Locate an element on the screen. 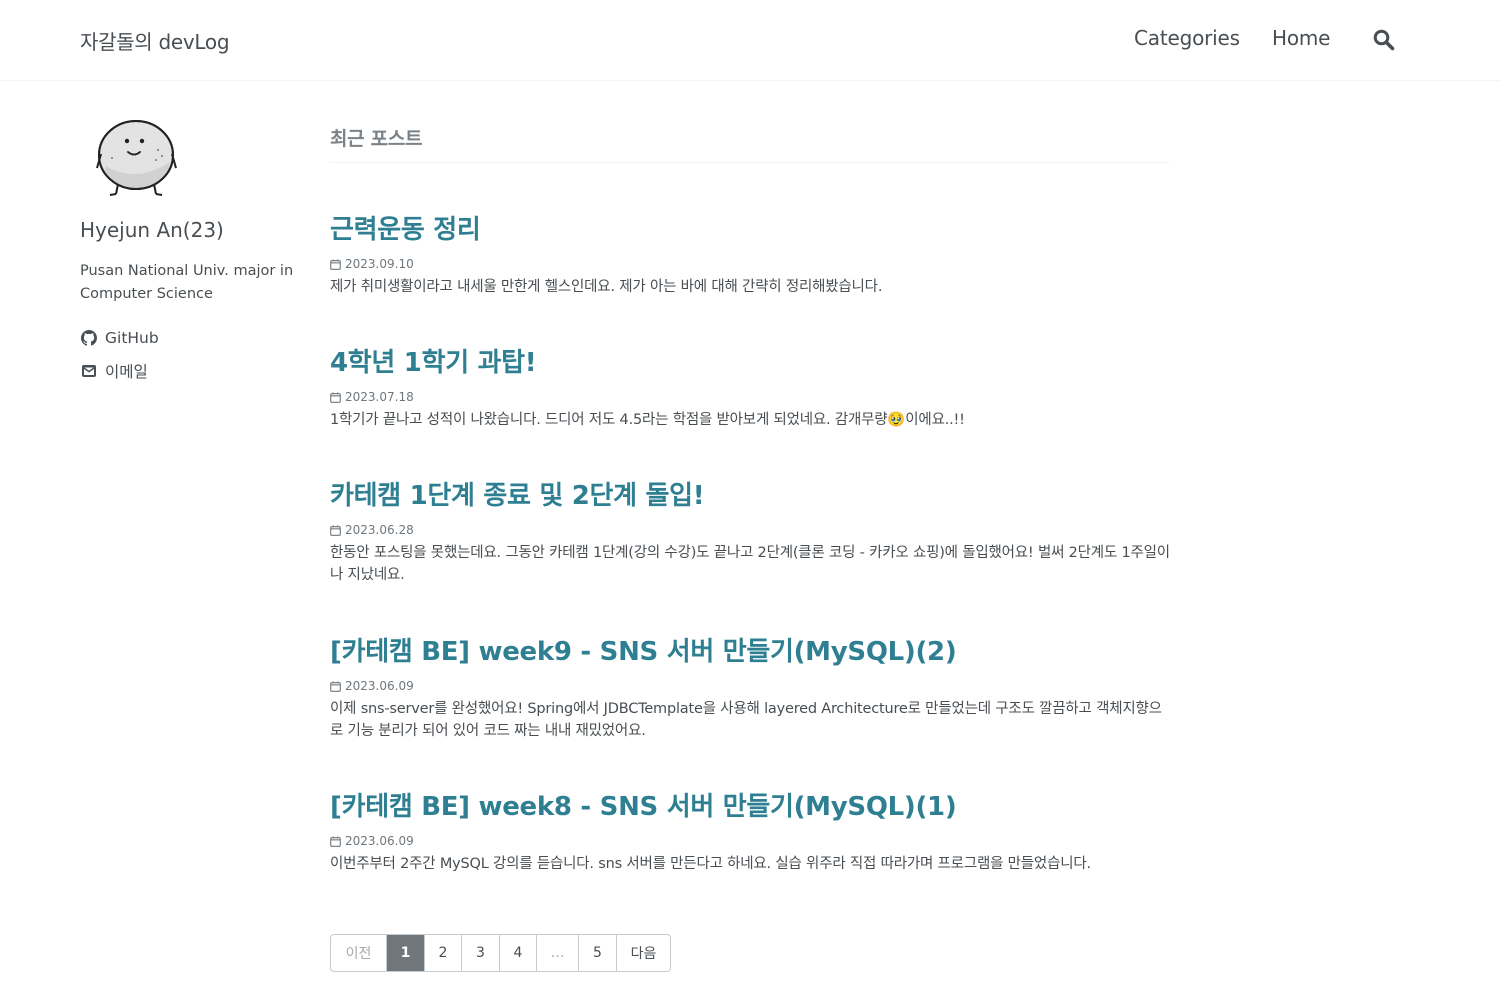 This screenshot has height=1000, width=1500. github-icon is located at coordinates (89, 338).